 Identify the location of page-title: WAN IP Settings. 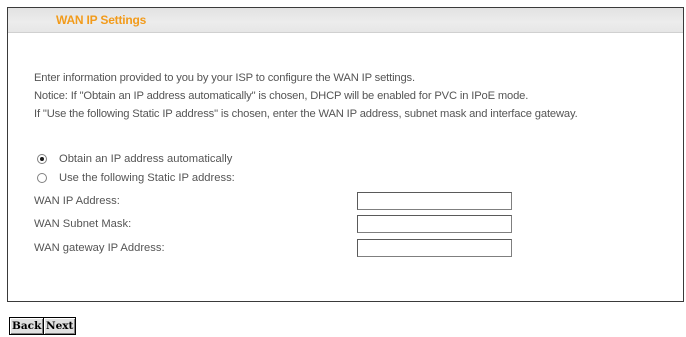
(101, 20).